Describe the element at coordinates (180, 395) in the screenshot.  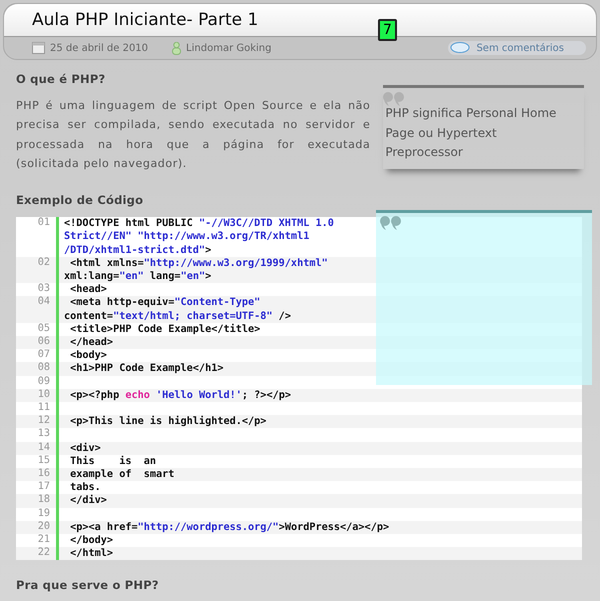
I see `code-line: <p><?php echo 'Hello World!'; ?></p>` at that location.